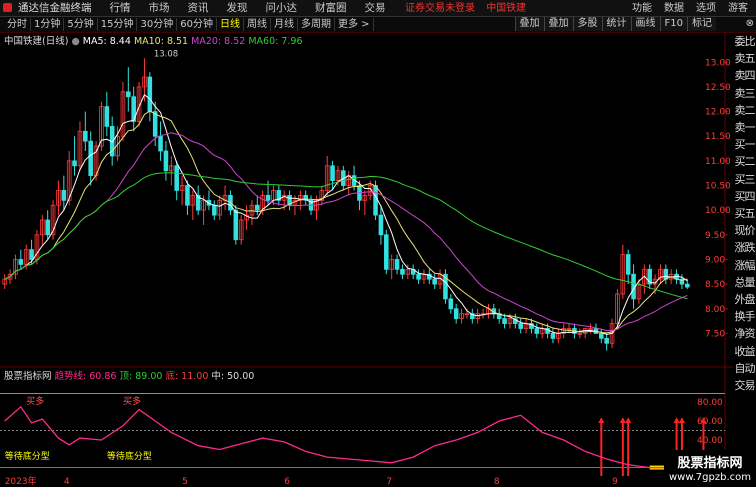 The width and height of the screenshot is (756, 487). I want to click on period-tab: 分时, so click(17, 24).